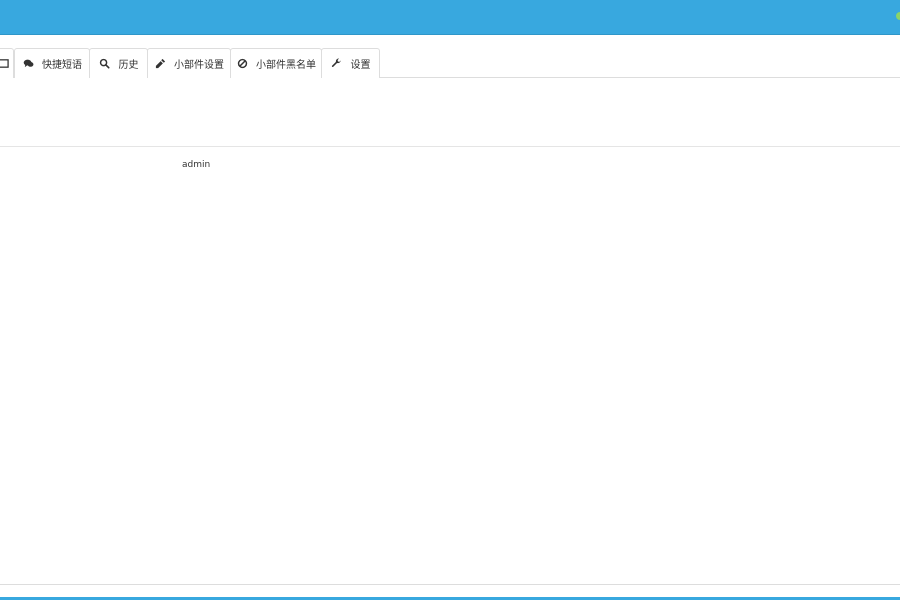  I want to click on comments-icon, so click(28, 64).